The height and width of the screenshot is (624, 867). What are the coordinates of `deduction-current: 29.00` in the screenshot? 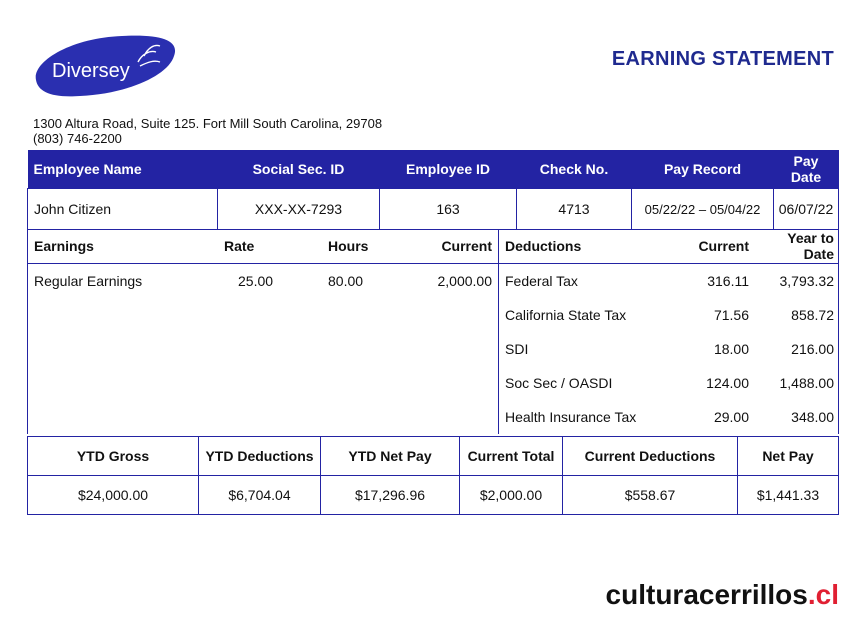 It's located at (731, 417).